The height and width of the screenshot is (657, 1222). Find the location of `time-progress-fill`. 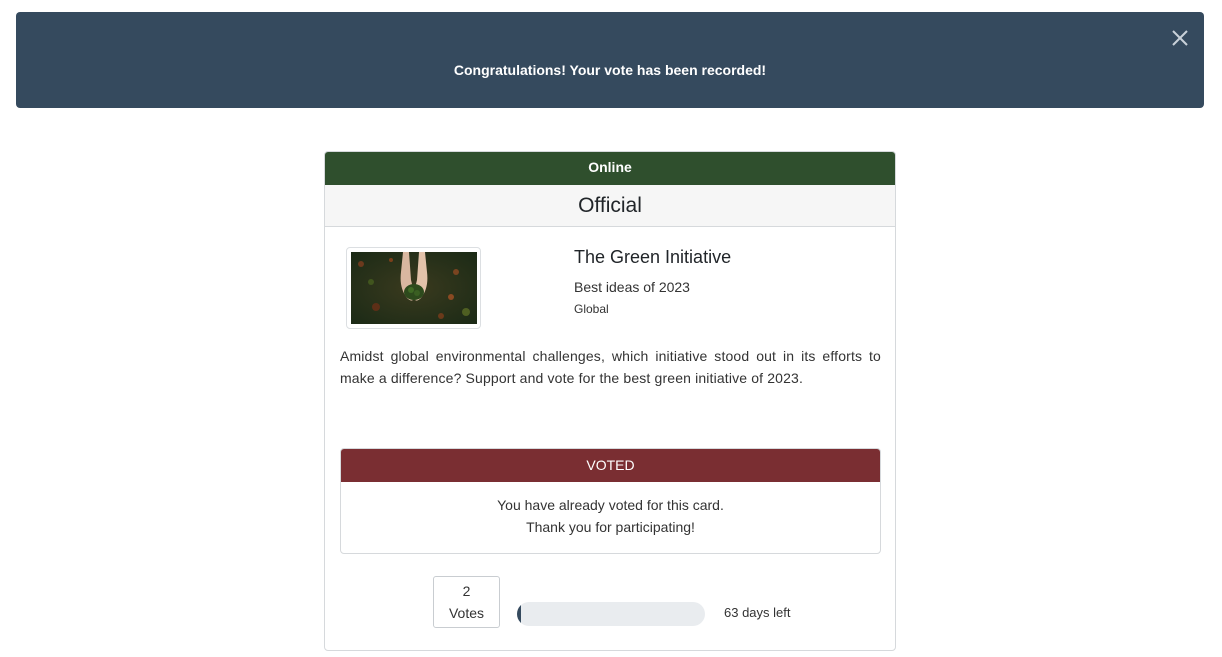

time-progress-fill is located at coordinates (519, 614).